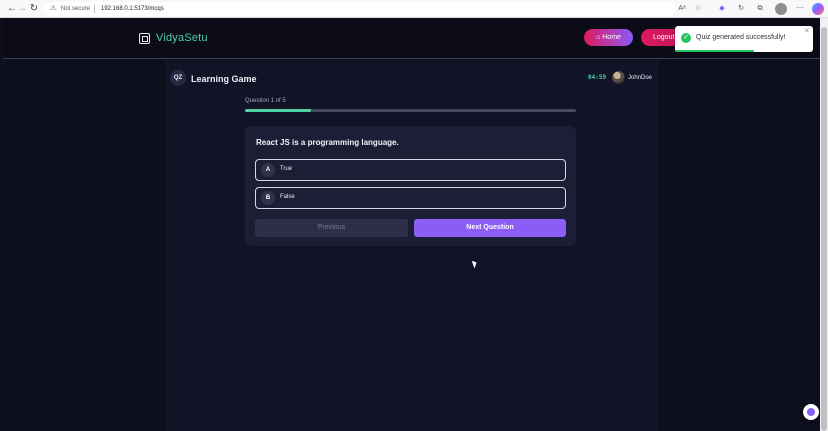 This screenshot has height=431, width=828. What do you see at coordinates (686, 38) in the screenshot?
I see `check-circle-icon: ✓` at bounding box center [686, 38].